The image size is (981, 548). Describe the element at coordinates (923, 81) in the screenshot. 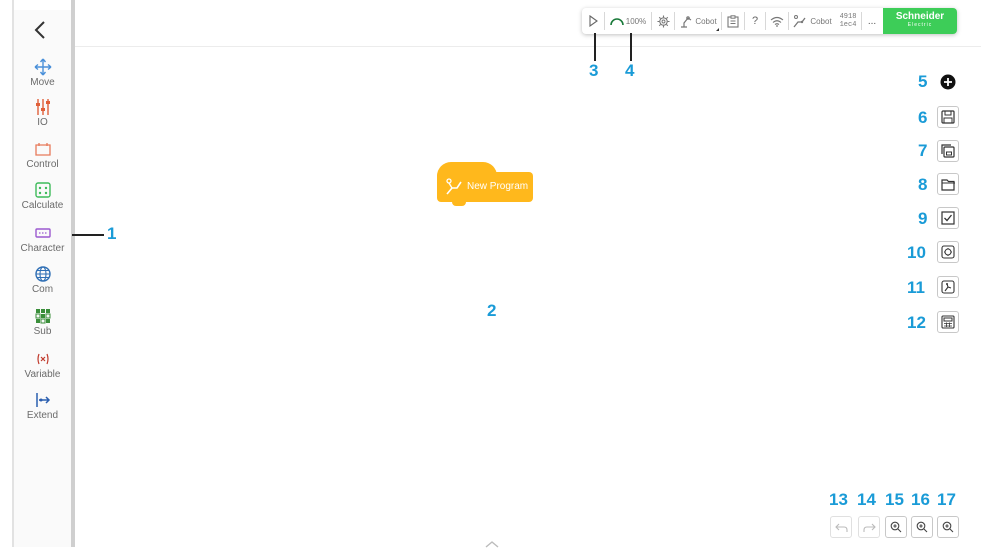

I see `callout-5: 5` at that location.